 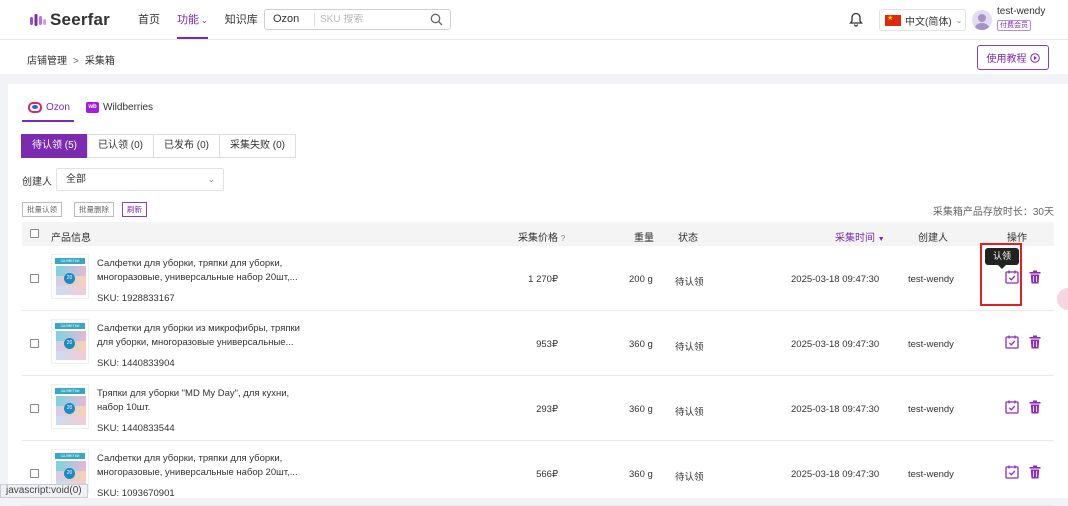 What do you see at coordinates (367, 19) in the screenshot?
I see `search-input` at bounding box center [367, 19].